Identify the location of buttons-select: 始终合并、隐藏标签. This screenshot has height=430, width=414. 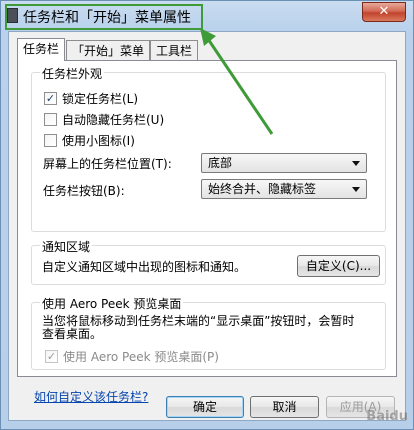
(284, 189).